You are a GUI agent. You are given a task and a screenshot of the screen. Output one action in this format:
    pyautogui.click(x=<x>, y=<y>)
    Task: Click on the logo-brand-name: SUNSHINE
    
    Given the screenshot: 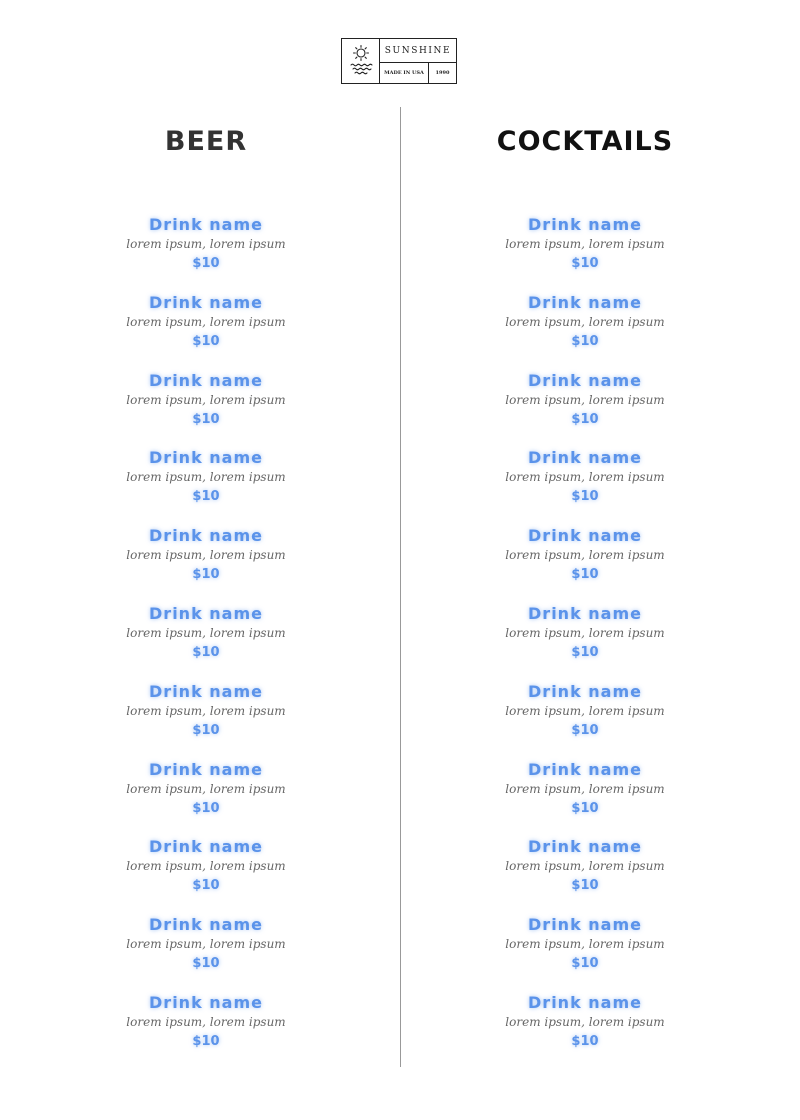 What is the action you would take?
    pyautogui.click(x=418, y=51)
    